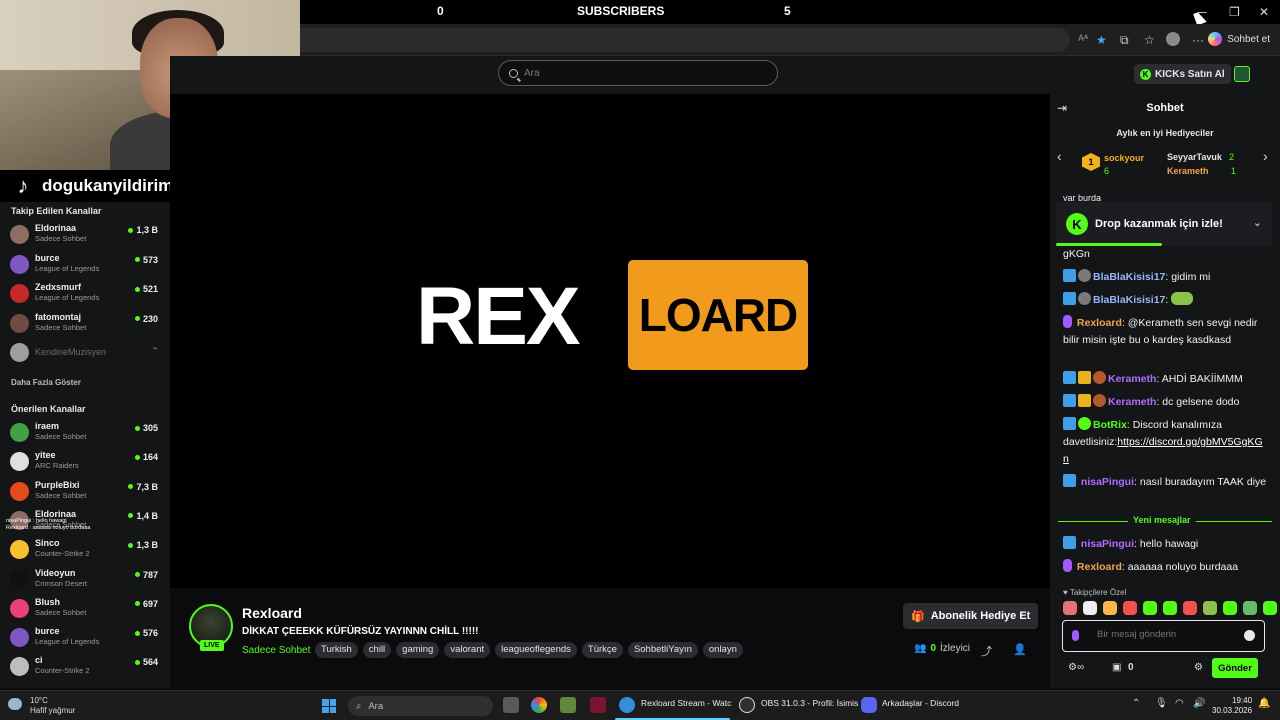 This screenshot has width=1280, height=720. I want to click on favorite-star-icon: ★, so click(1101, 40).